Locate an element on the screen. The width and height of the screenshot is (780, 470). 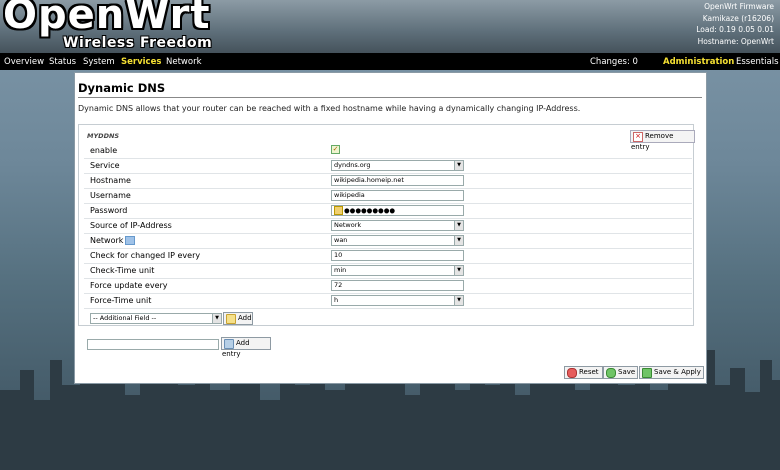
row-force-interval: Force update every 72 is located at coordinates (388, 286).